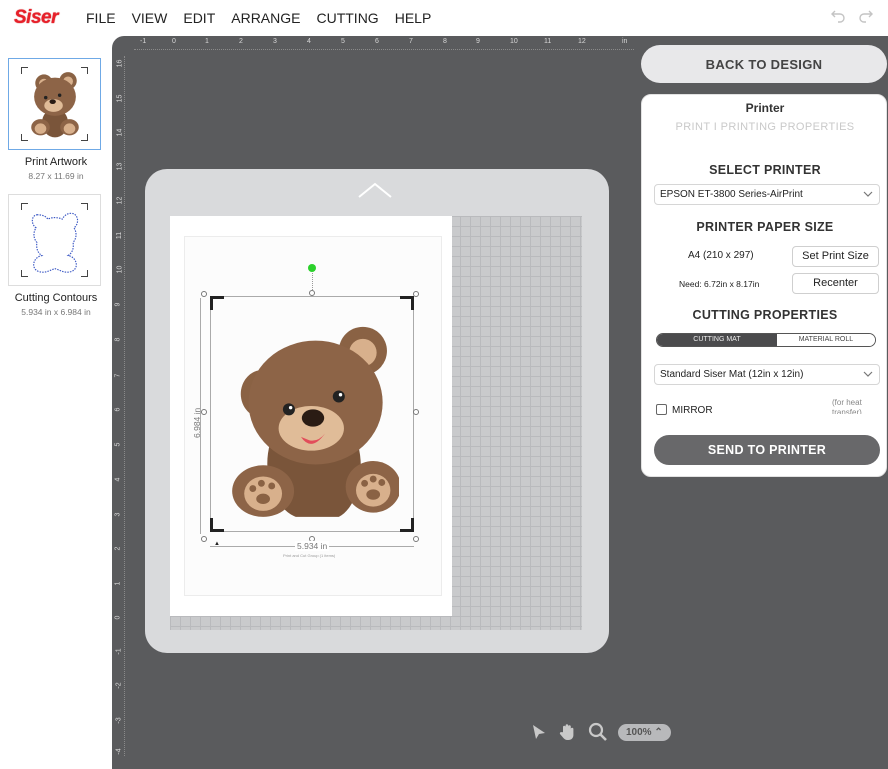 The height and width of the screenshot is (769, 888). What do you see at coordinates (119, 751) in the screenshot?
I see `ruler-tick: -4` at bounding box center [119, 751].